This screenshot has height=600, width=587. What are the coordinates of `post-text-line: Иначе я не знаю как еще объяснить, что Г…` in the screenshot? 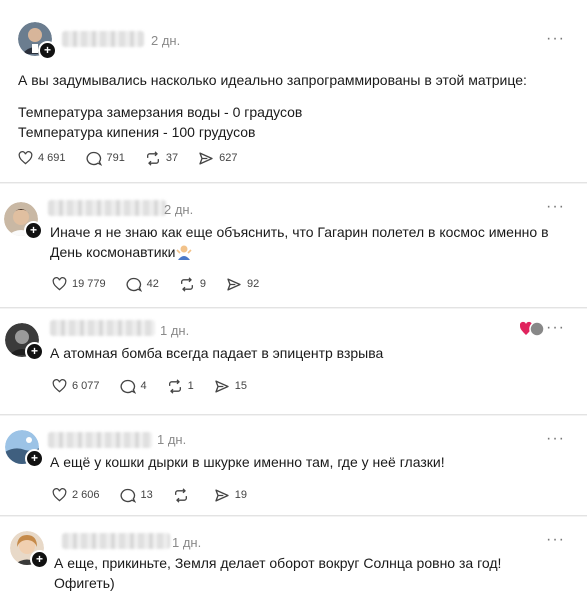 It's located at (299, 232).